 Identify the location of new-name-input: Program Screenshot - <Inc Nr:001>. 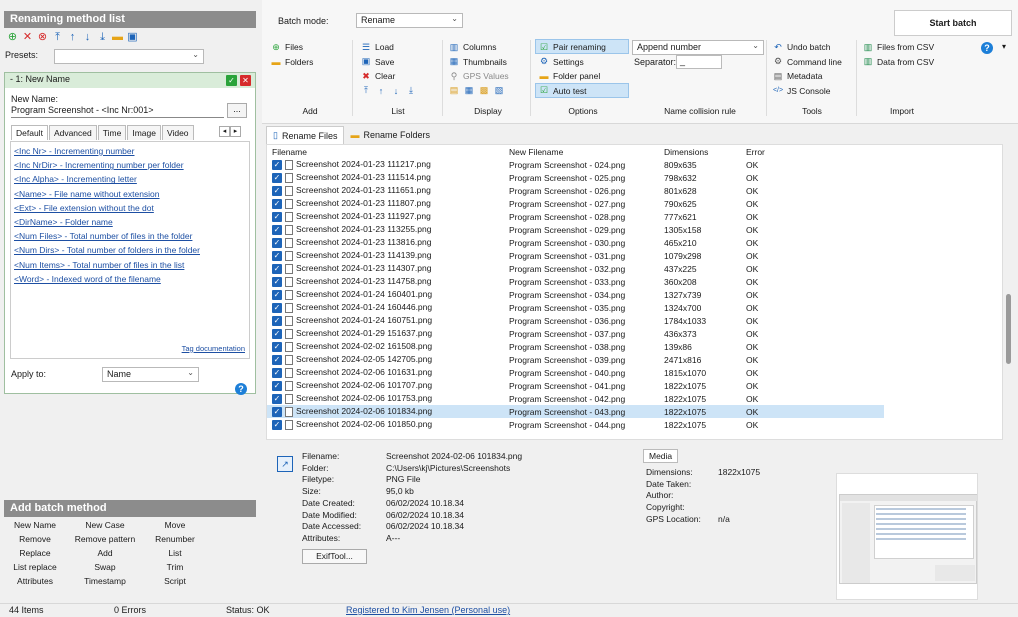
(117, 111).